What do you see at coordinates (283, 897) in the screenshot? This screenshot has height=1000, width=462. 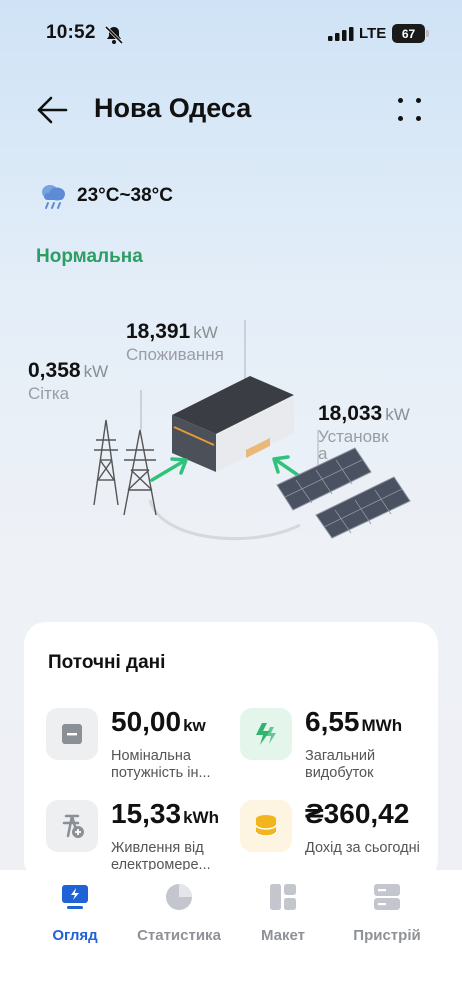 I see `layout-icon` at bounding box center [283, 897].